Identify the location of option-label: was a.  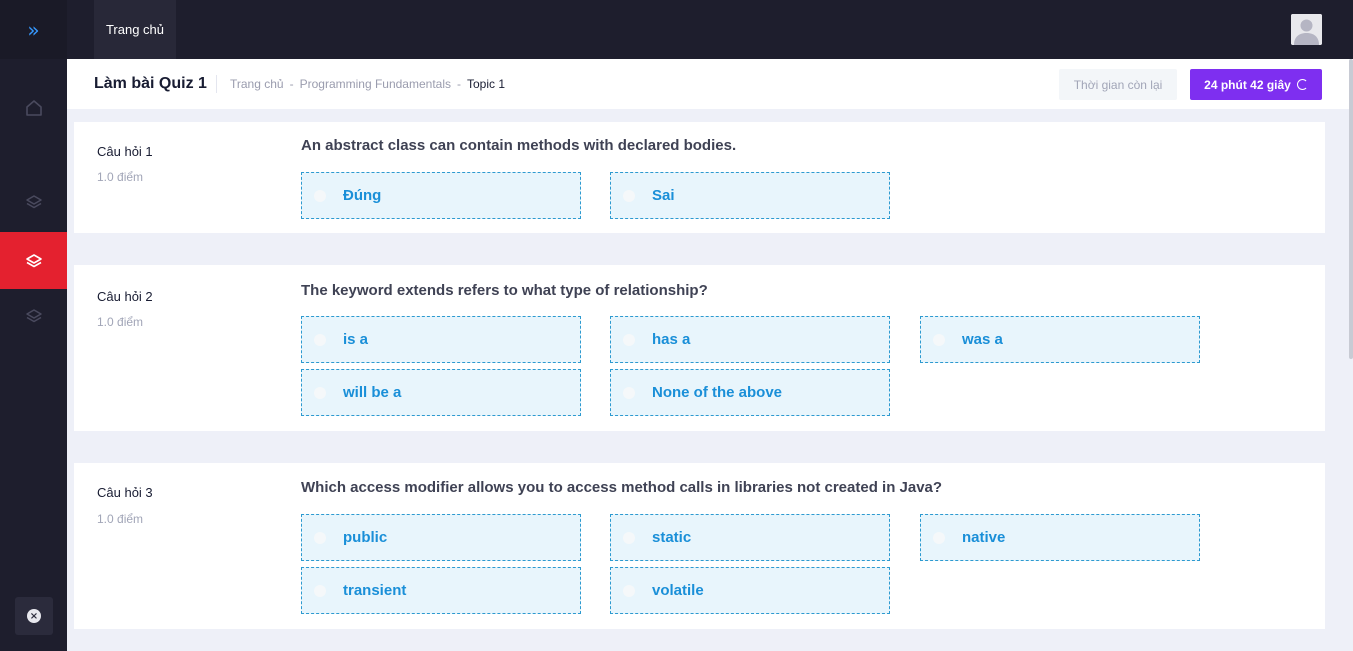
(982, 339).